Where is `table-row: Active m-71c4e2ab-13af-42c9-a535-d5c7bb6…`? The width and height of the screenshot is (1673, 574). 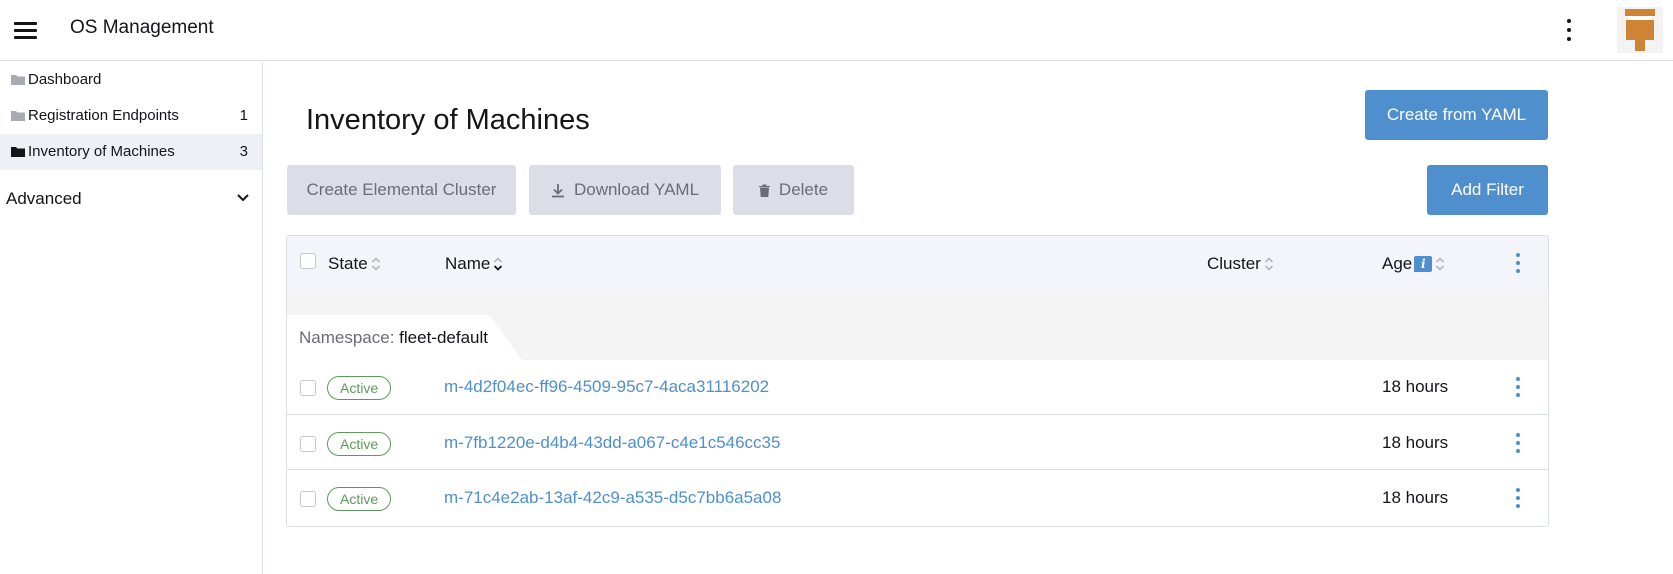
table-row: Active m-71c4e2ab-13af-42c9-a535-d5c7bb6… is located at coordinates (917, 498).